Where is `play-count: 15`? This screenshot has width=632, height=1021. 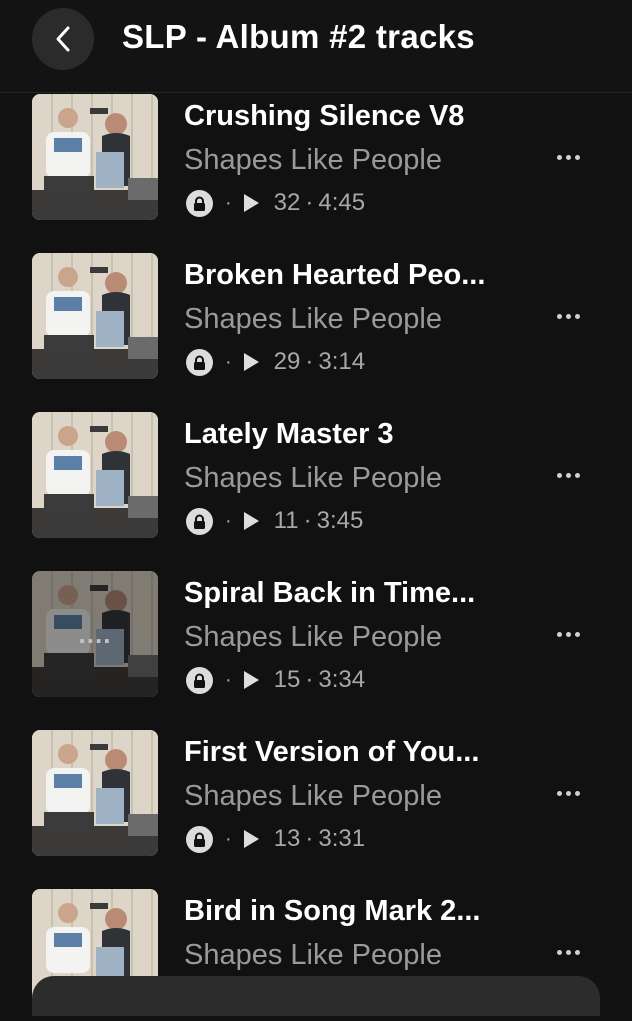
play-count: 15 is located at coordinates (287, 679).